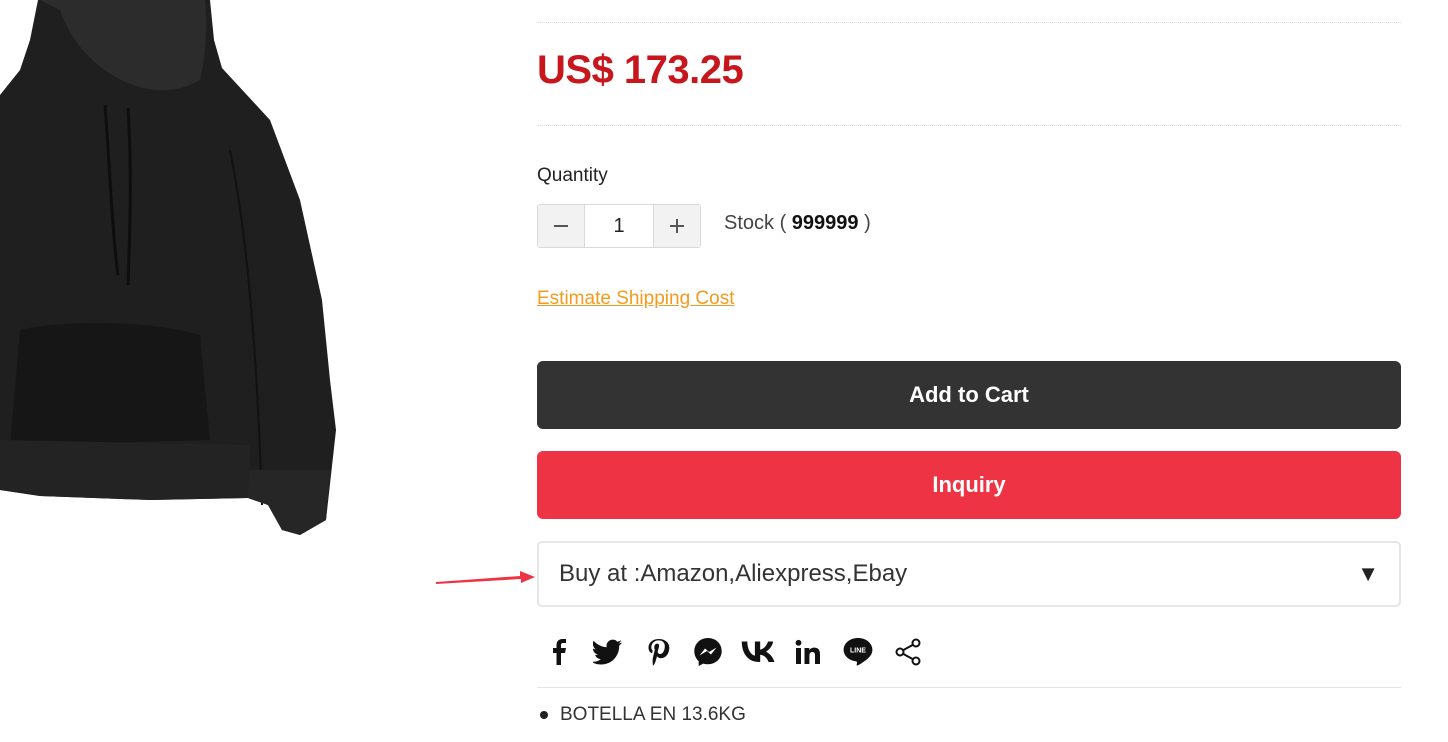 Image resolution: width=1448 pixels, height=742 pixels. What do you see at coordinates (908, 652) in the screenshot?
I see `share-icon` at bounding box center [908, 652].